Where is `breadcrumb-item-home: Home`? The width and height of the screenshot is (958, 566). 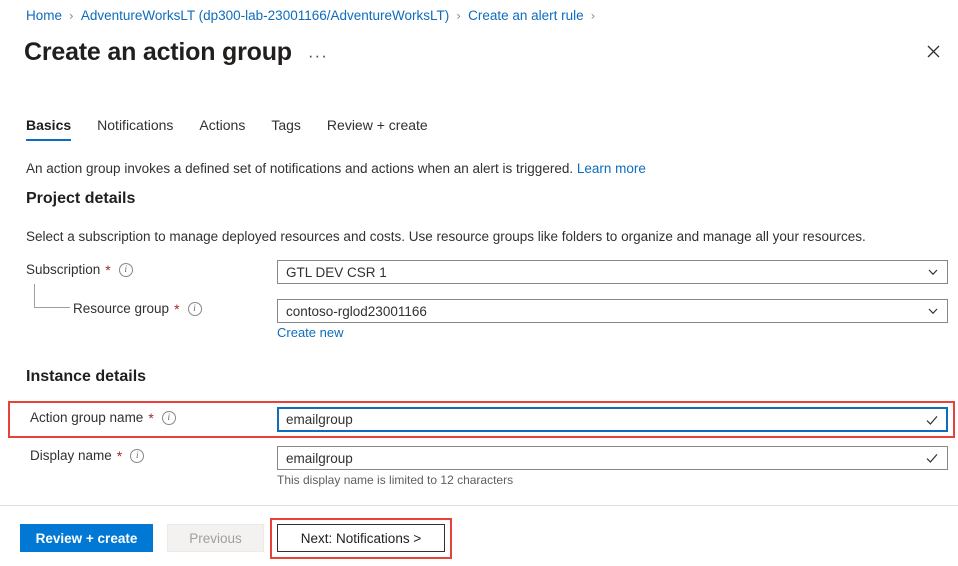 breadcrumb-item-home: Home is located at coordinates (44, 16).